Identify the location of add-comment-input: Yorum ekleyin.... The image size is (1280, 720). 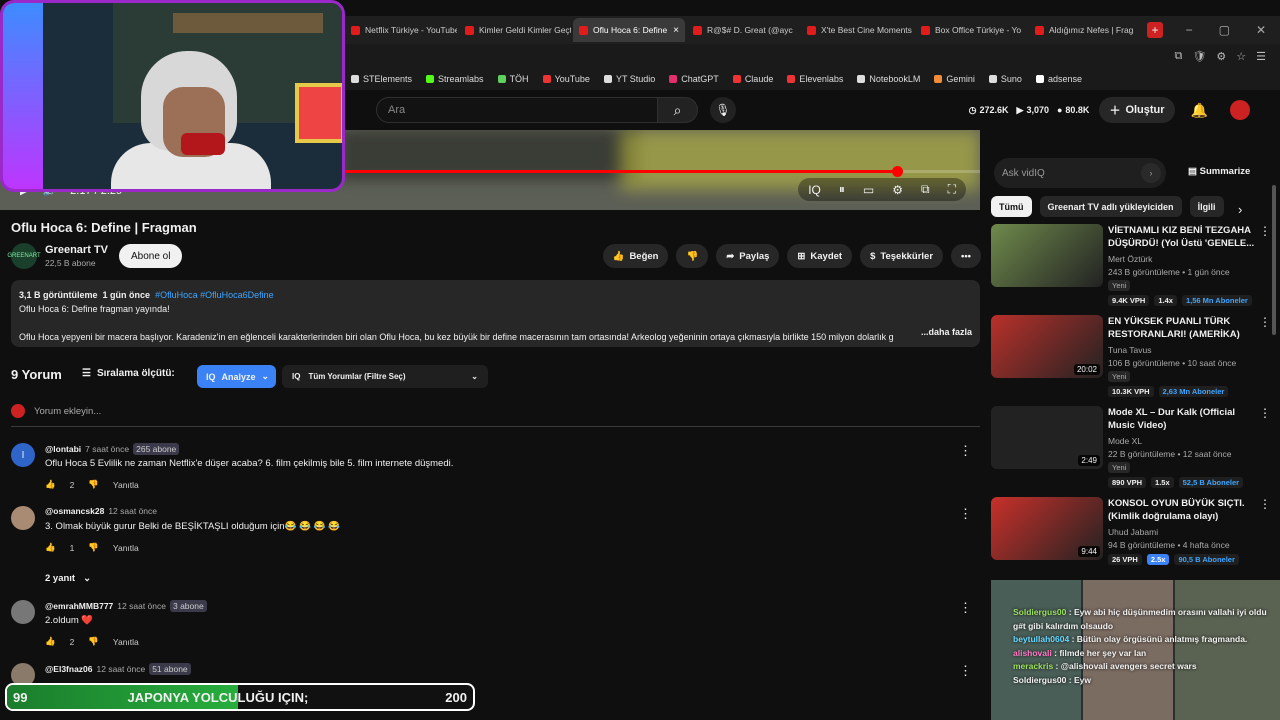
(67, 411).